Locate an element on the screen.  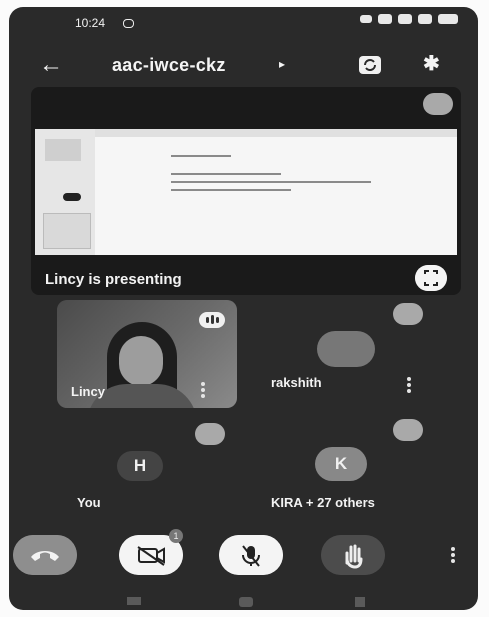
switch-camera-icon is located at coordinates (370, 65).